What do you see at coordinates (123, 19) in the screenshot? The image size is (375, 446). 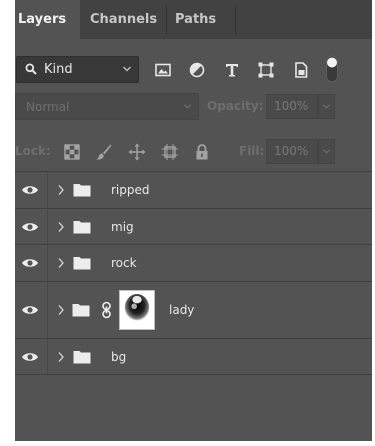 I see `tab-channels: Channels` at bounding box center [123, 19].